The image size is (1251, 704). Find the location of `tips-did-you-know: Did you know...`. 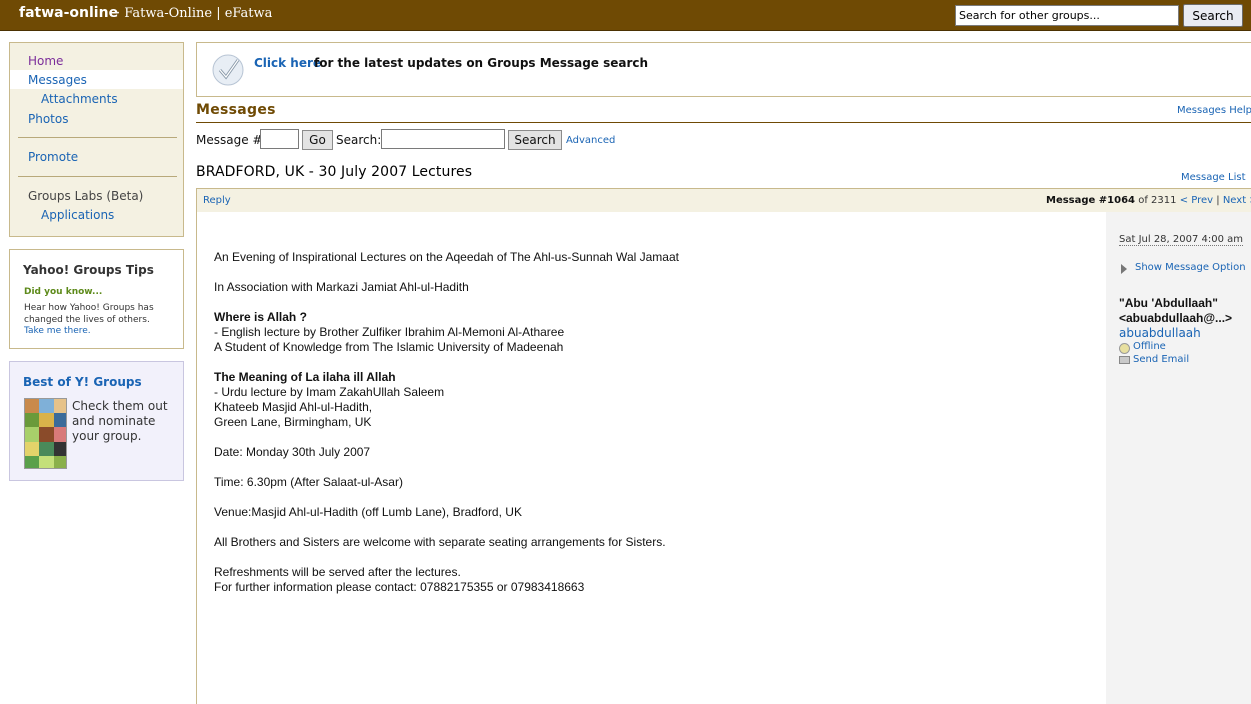

tips-did-you-know: Did you know... is located at coordinates (63, 292).